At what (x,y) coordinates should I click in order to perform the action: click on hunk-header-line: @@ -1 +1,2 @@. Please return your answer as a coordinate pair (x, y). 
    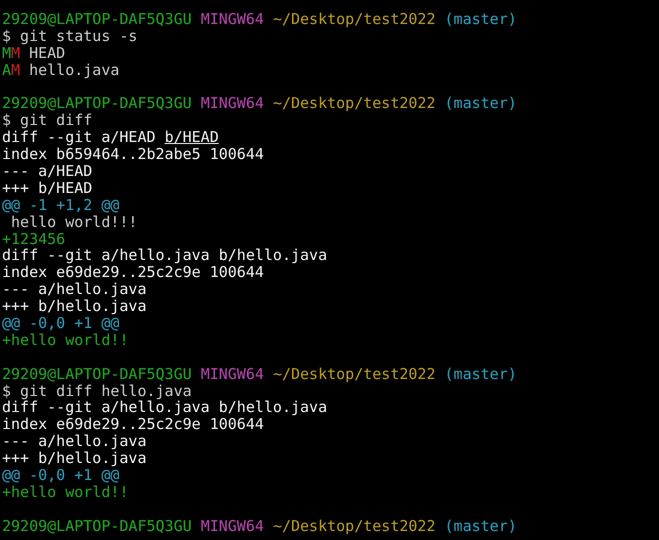
    Looking at the image, I should click on (61, 205).